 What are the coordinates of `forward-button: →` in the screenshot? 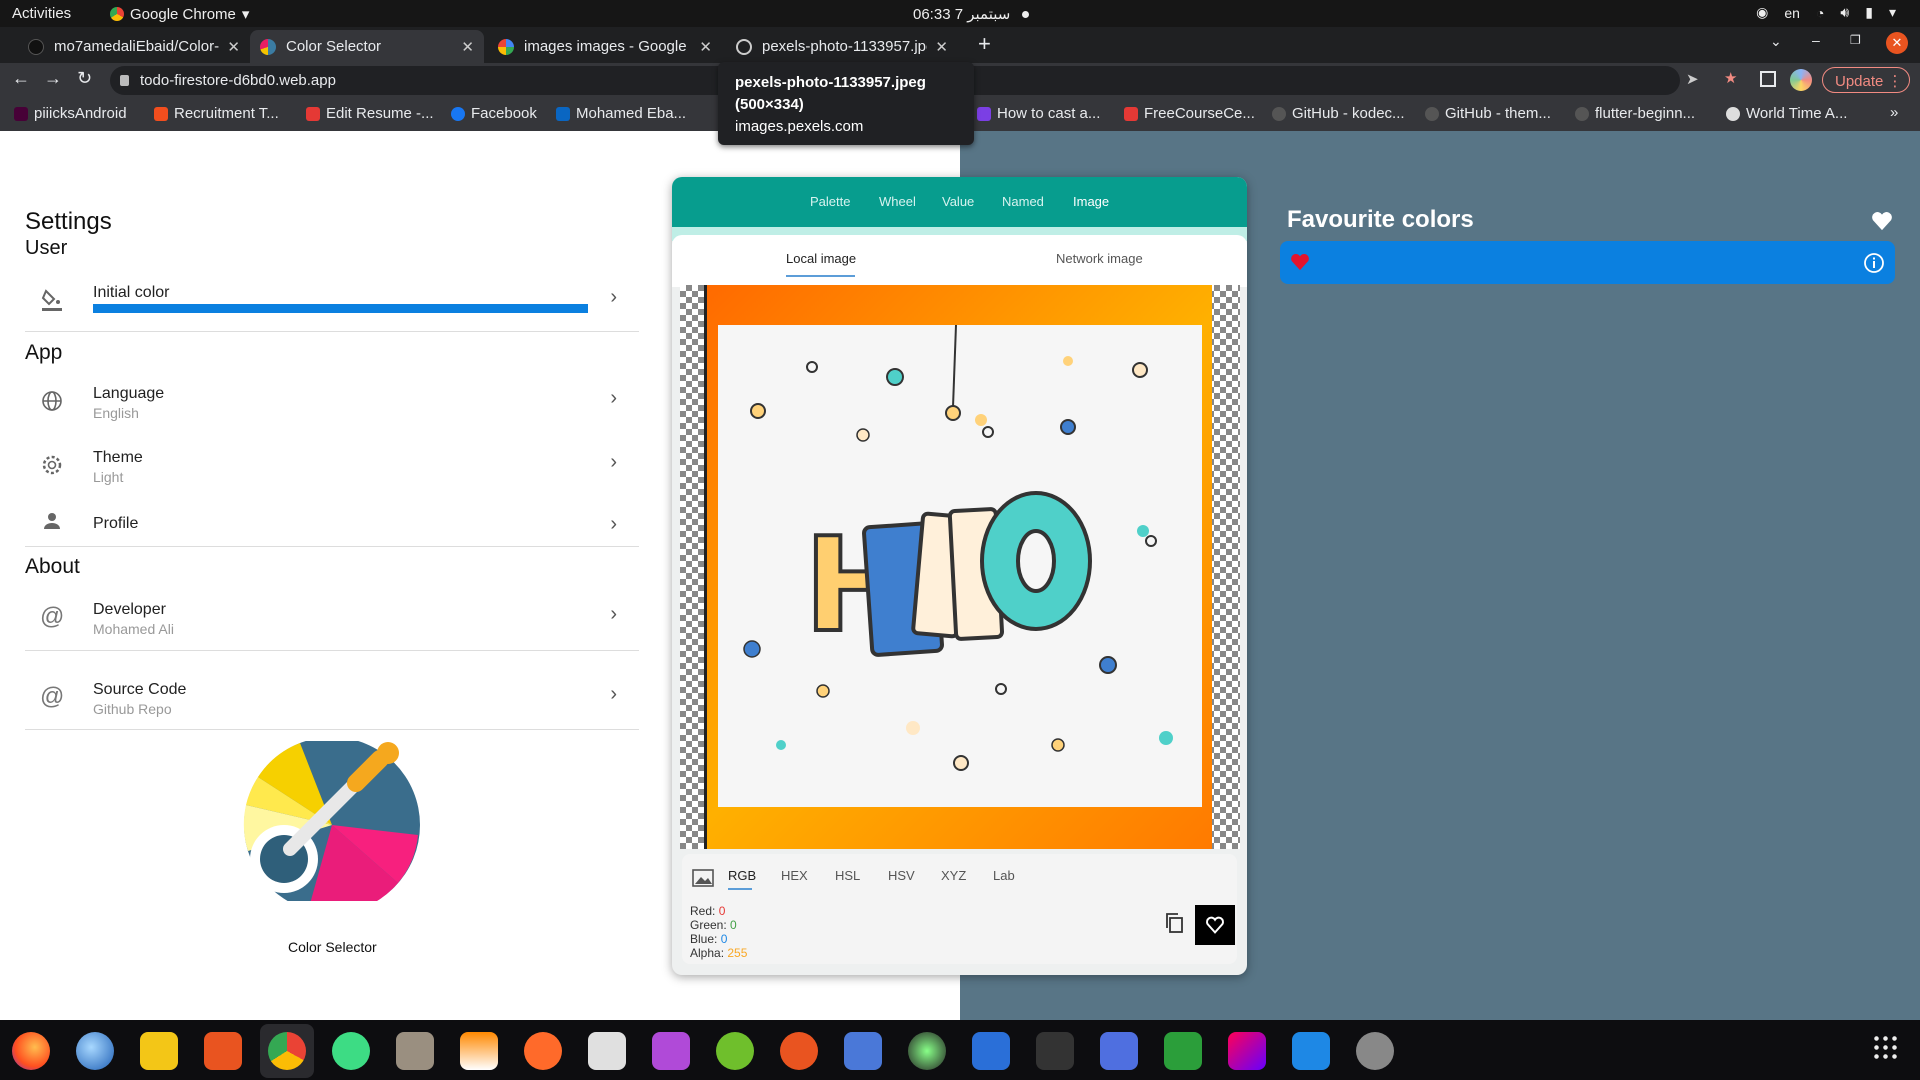 It's located at (53, 78).